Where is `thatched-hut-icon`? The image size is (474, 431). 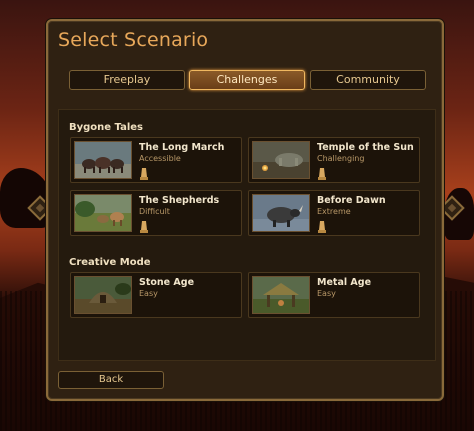
thatched-hut-icon is located at coordinates (281, 295).